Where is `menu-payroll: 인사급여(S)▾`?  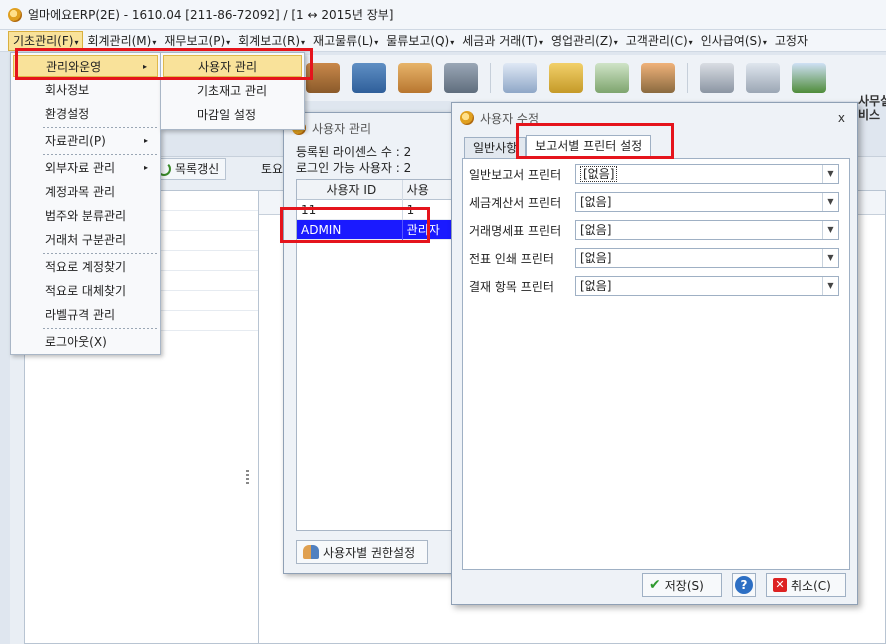
menu-payroll: 인사급여(S)▾ is located at coordinates (734, 41).